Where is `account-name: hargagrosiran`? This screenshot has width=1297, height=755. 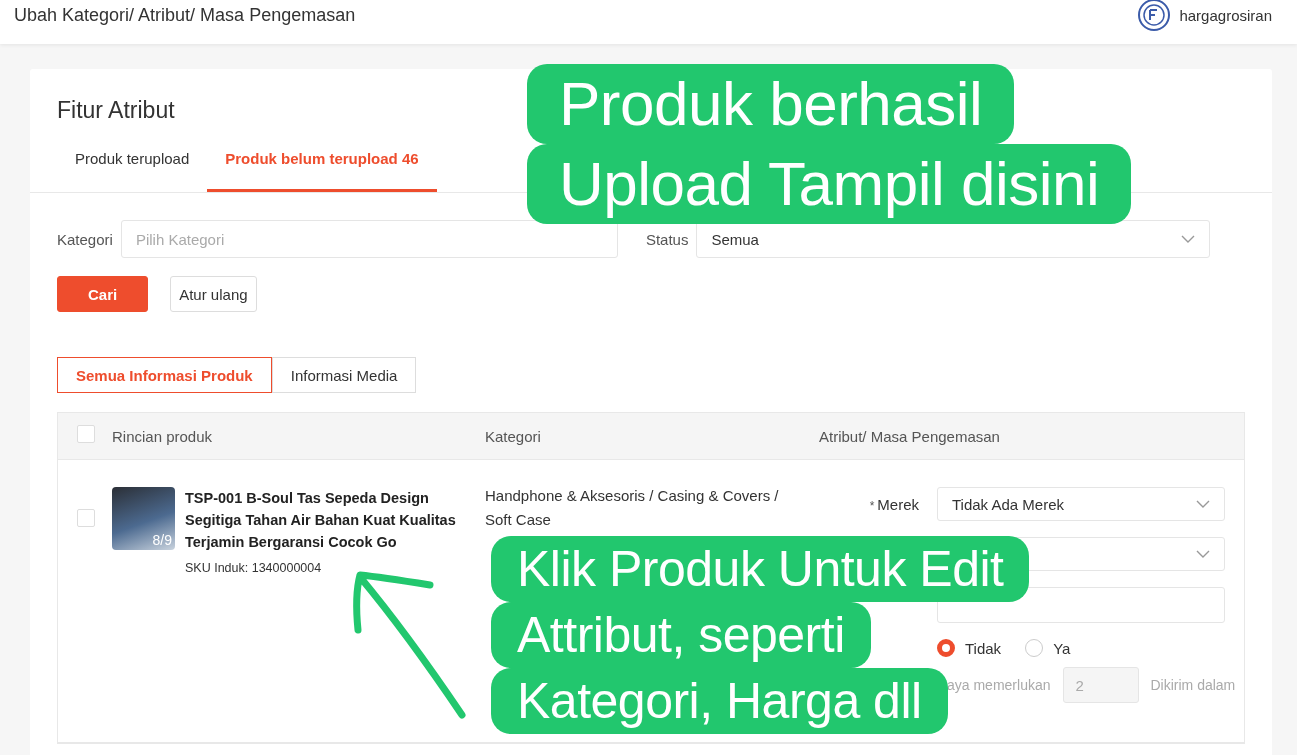
account-name: hargagrosiran is located at coordinates (1225, 15).